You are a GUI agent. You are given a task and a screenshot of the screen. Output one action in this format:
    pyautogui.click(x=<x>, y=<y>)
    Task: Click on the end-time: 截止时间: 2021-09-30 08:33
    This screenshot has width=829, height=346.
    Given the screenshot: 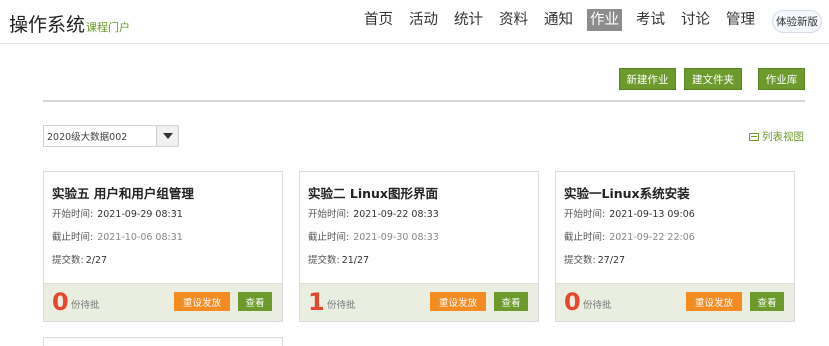 What is the action you would take?
    pyautogui.click(x=373, y=236)
    